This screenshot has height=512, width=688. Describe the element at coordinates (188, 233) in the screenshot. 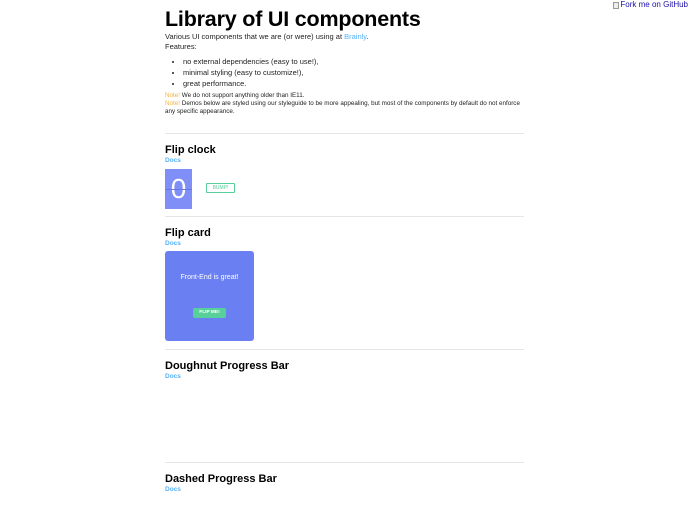

I see `section-title: Flip card` at that location.